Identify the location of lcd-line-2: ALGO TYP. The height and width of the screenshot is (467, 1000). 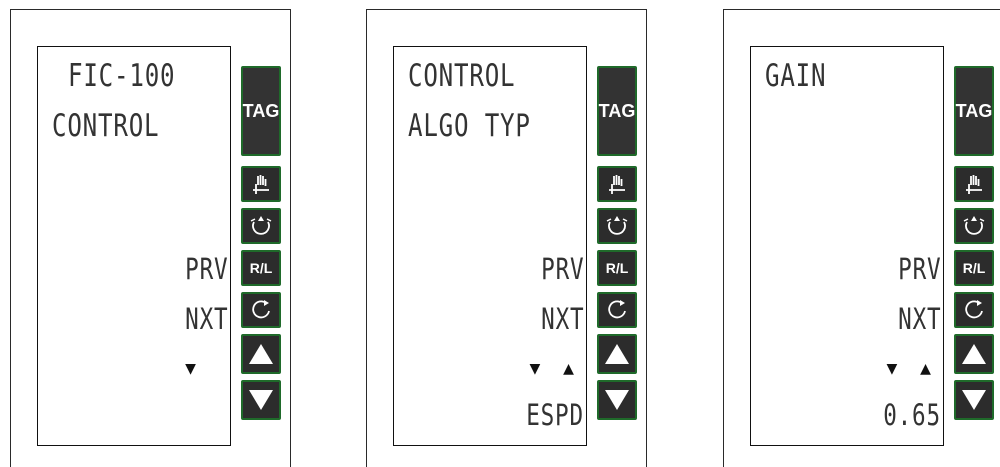
(469, 126).